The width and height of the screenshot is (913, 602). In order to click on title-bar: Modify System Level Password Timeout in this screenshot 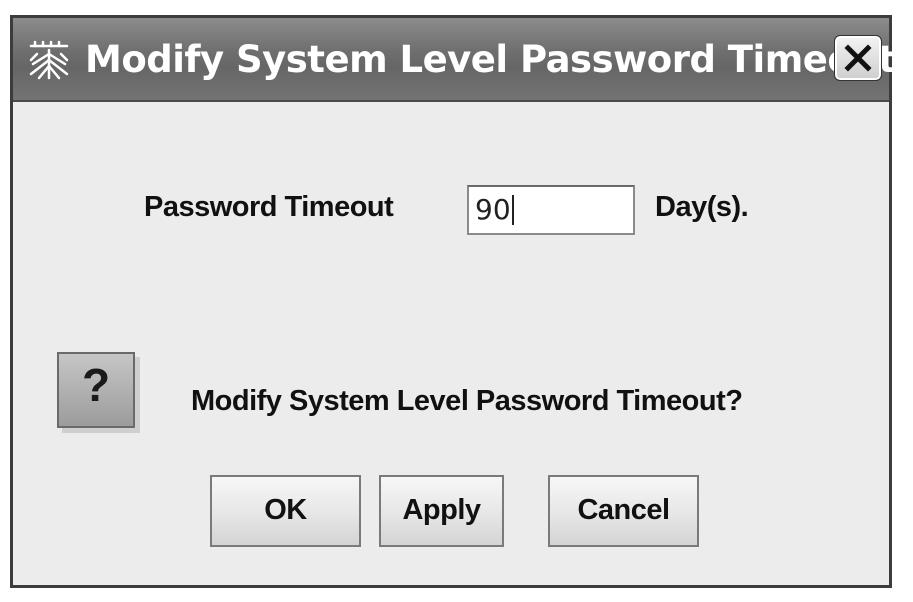, I will do `click(454, 60)`.